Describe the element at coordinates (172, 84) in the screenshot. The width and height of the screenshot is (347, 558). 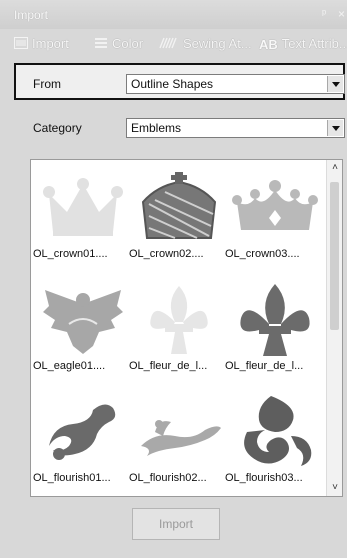
I see `from-select-value: Outline Shapes` at that location.